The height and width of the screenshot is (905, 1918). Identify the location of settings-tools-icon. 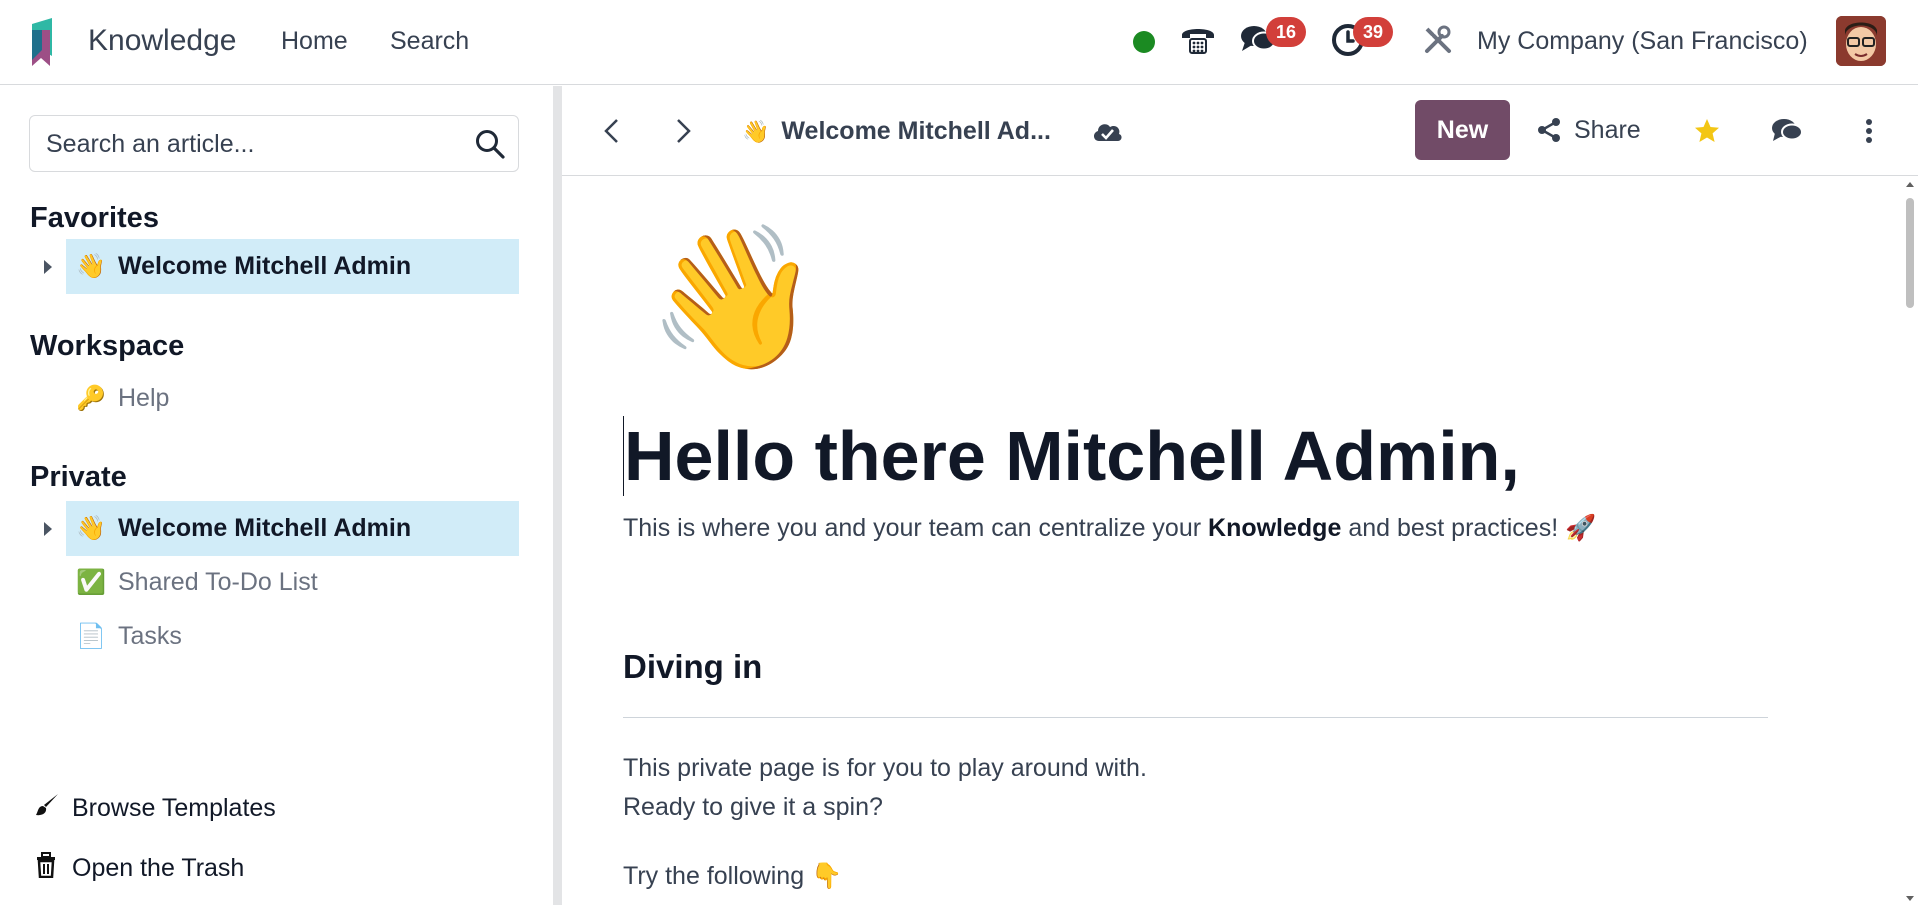
(1438, 40).